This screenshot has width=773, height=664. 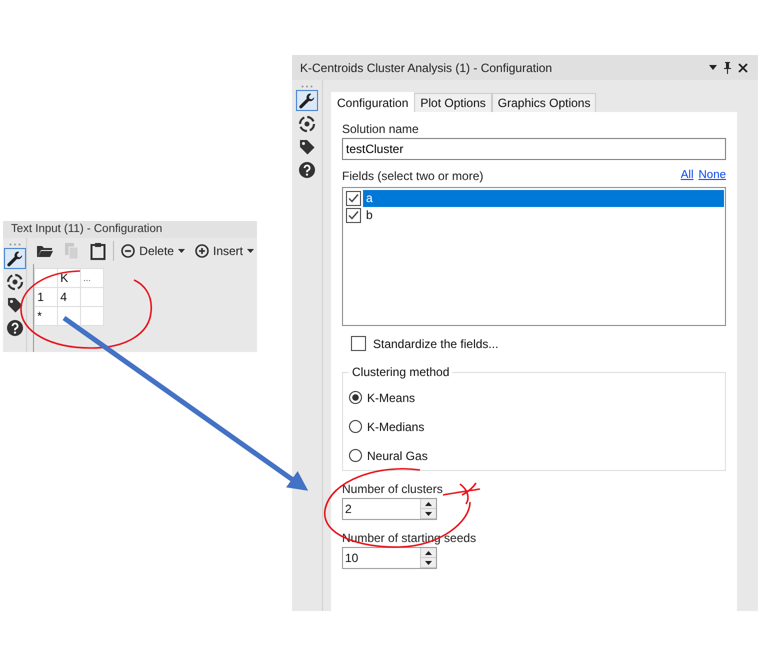 I want to click on field-list: a b, so click(x=534, y=256).